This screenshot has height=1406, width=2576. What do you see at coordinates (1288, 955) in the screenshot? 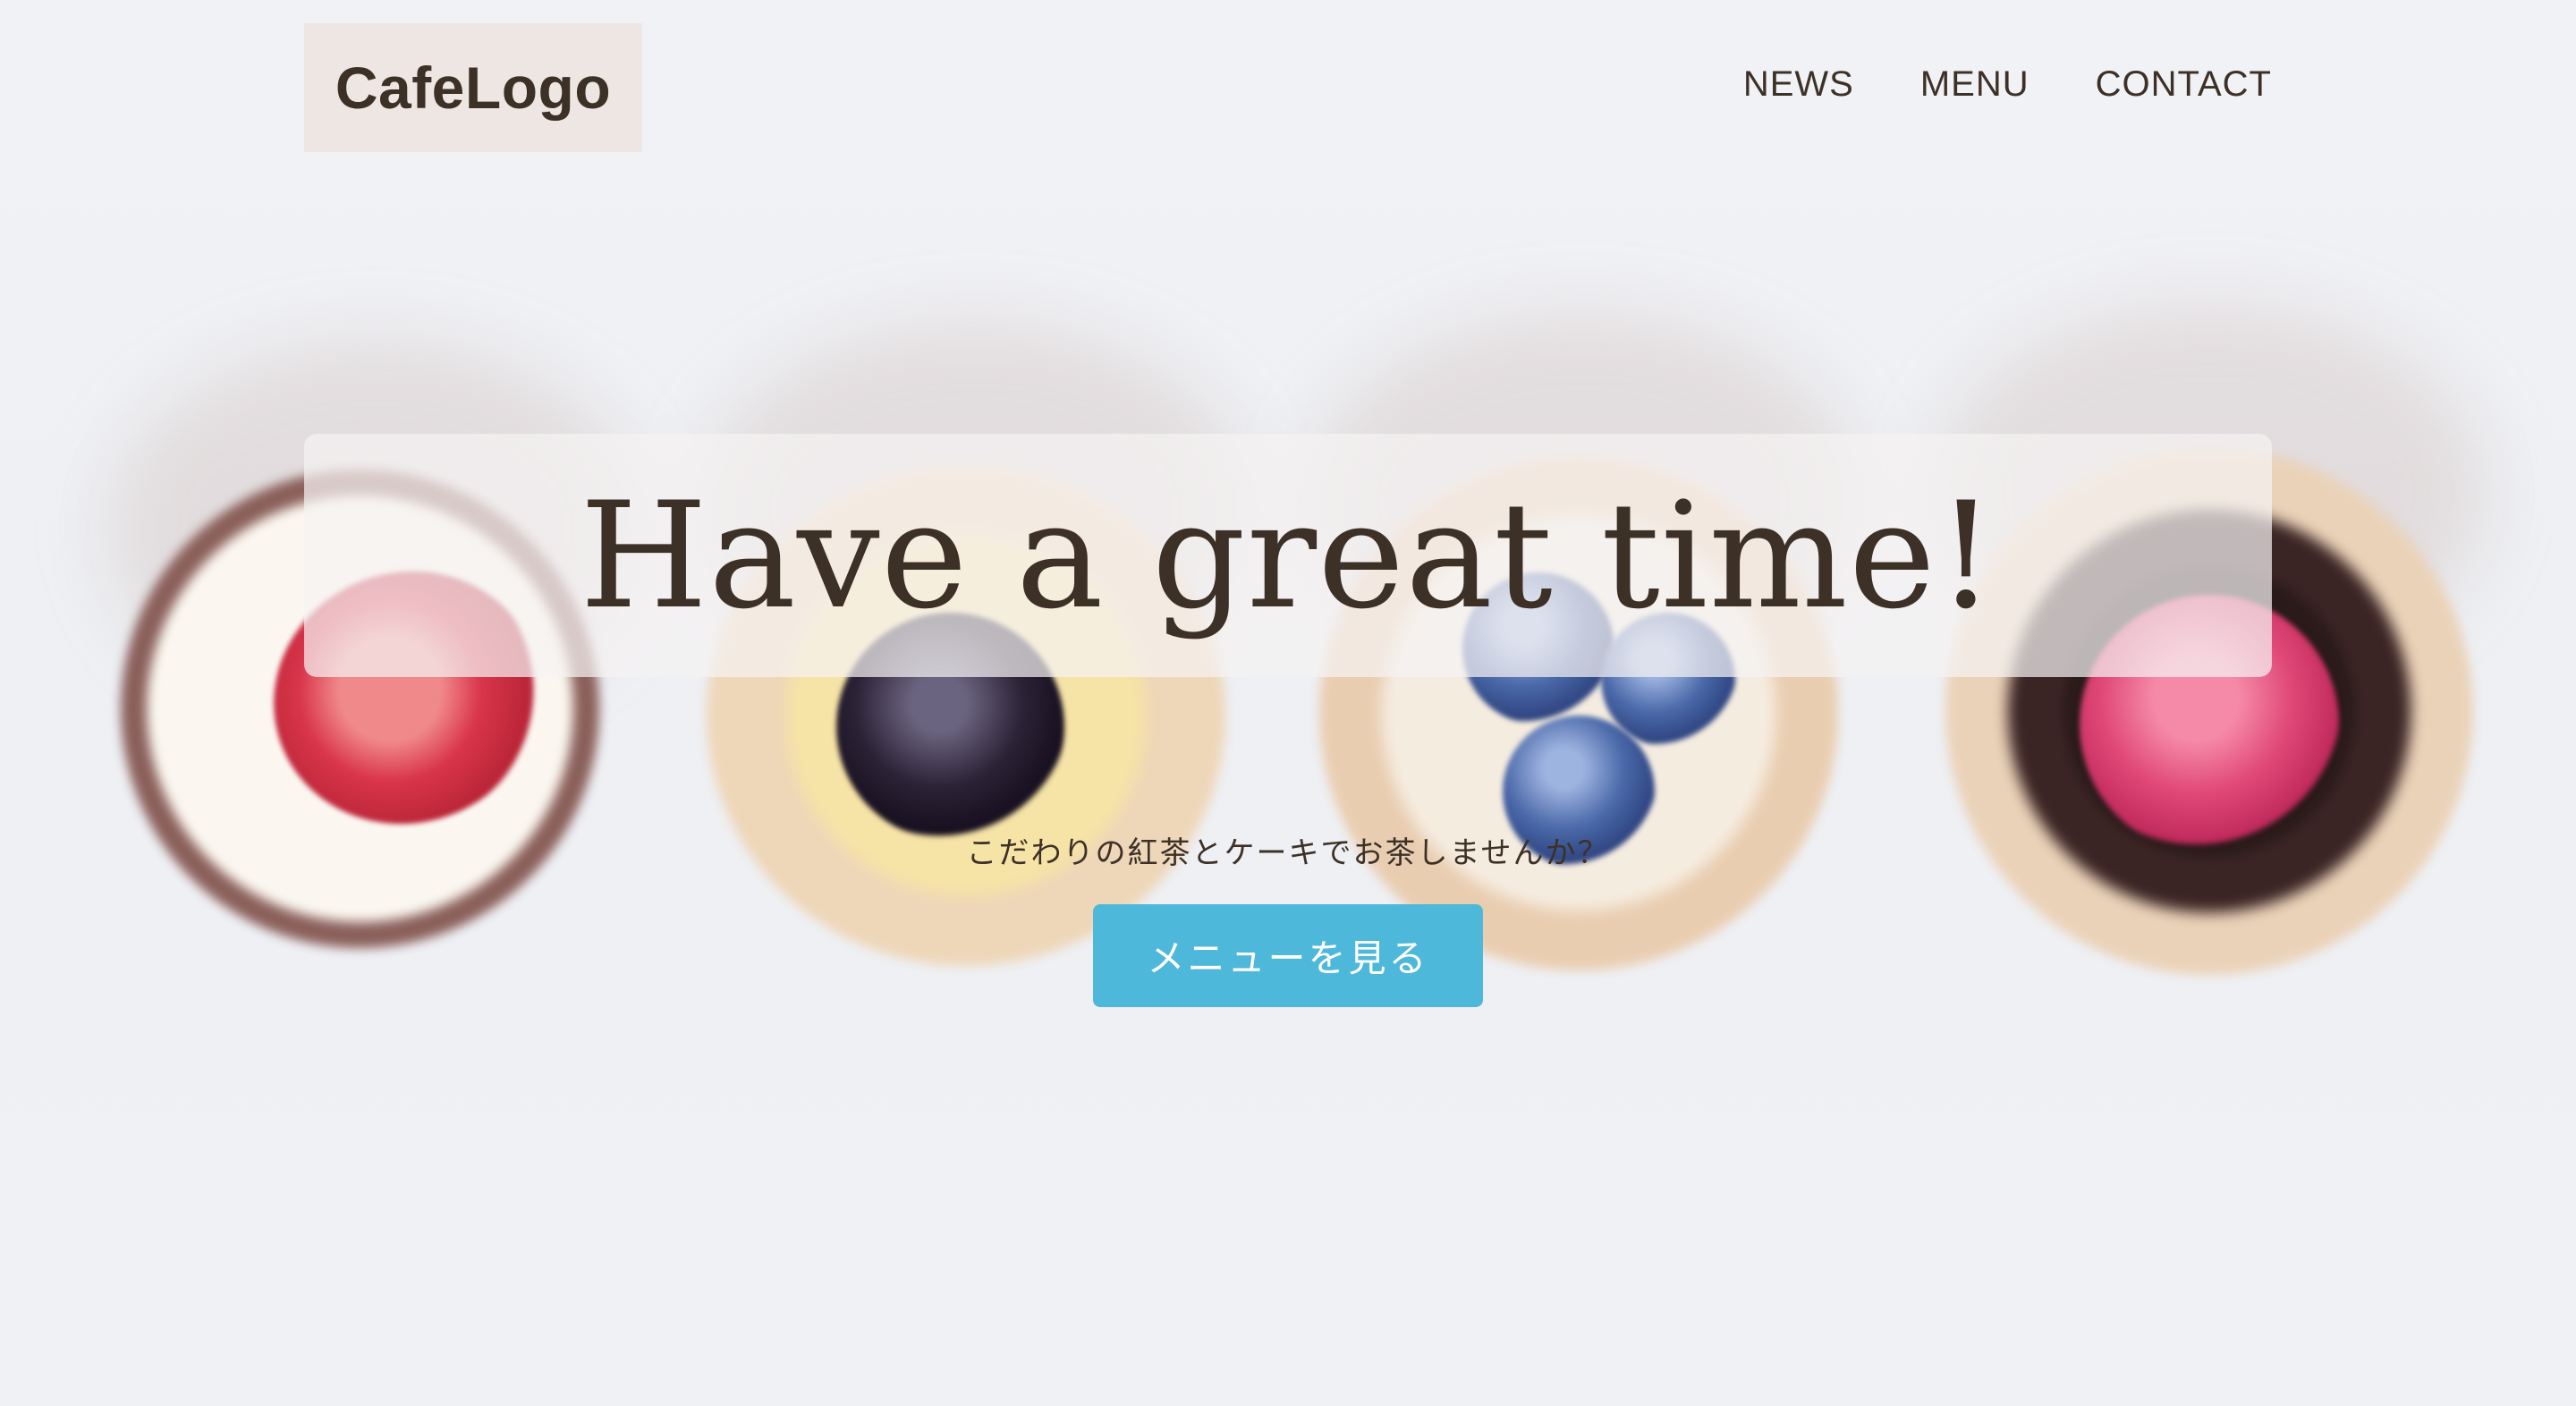
I see `view-menu-button: メニューを見る` at bounding box center [1288, 955].